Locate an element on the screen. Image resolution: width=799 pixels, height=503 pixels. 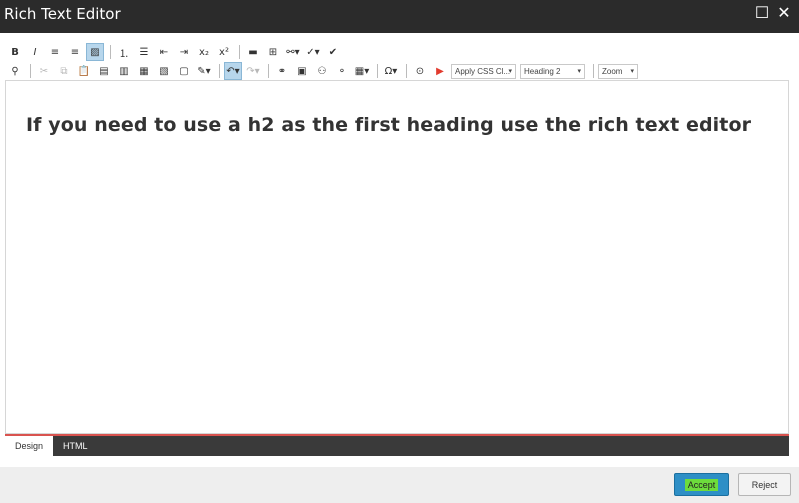
paste-plain-button: ▤ is located at coordinates (104, 71).